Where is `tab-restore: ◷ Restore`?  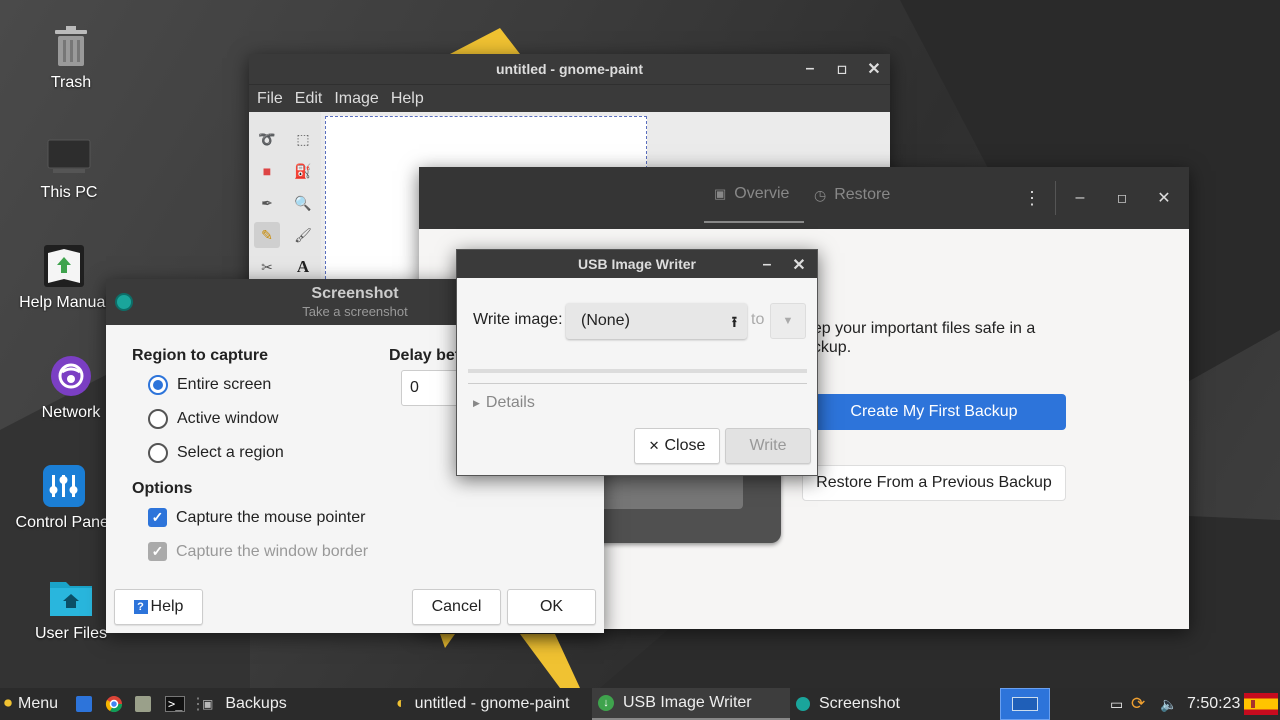 tab-restore: ◷ Restore is located at coordinates (852, 195).